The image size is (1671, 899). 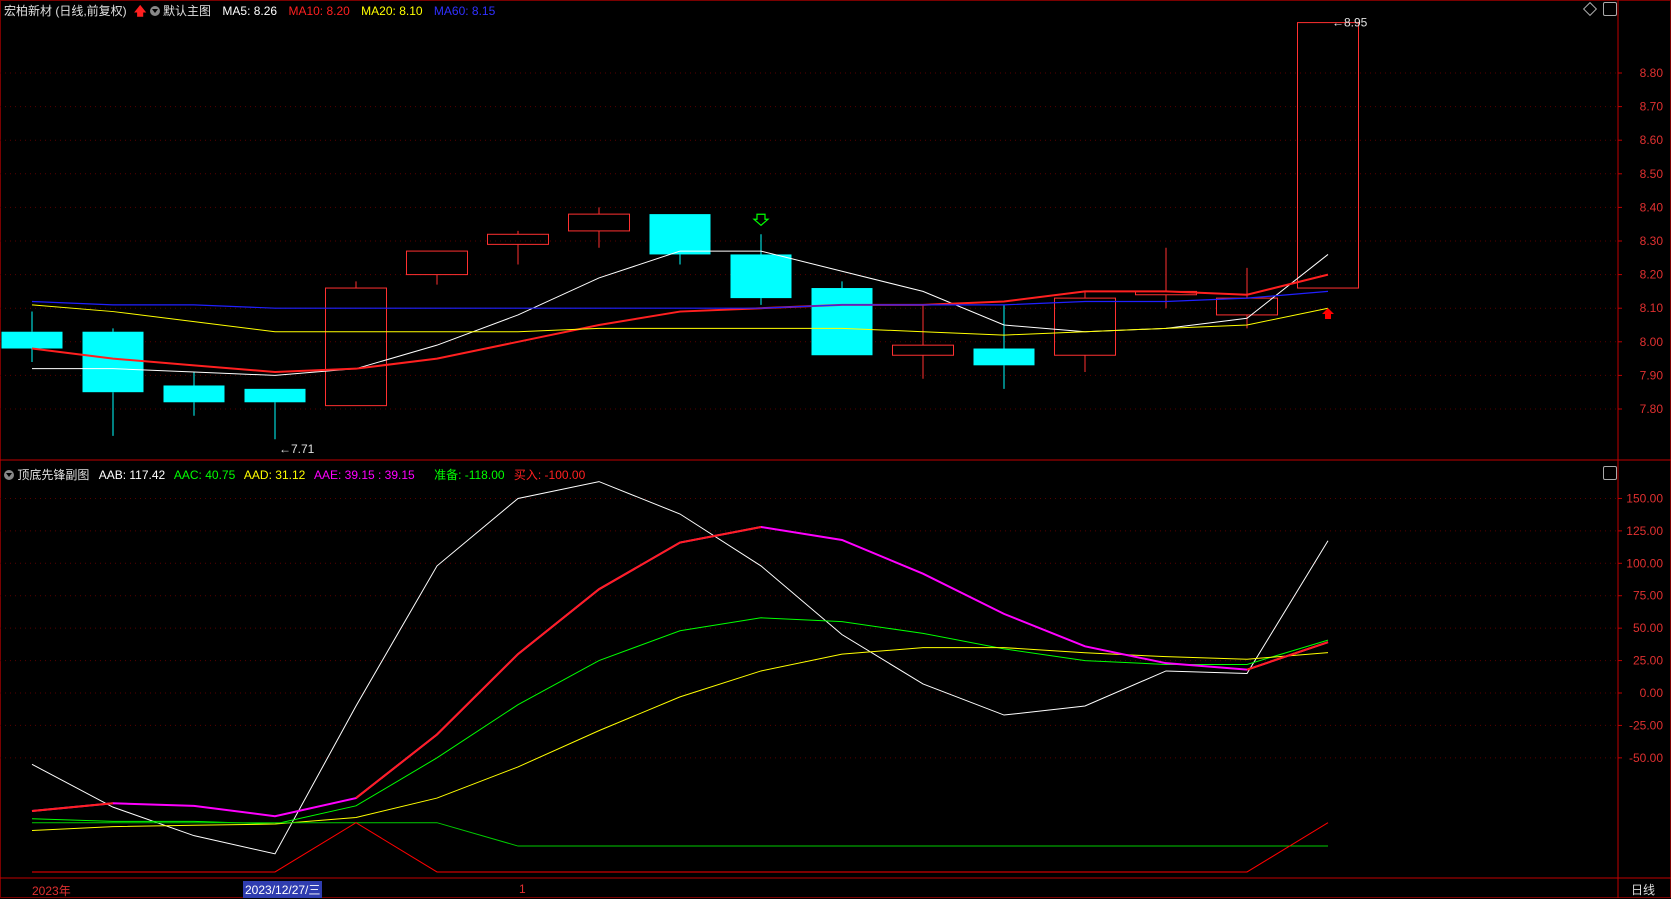 What do you see at coordinates (1652, 140) in the screenshot?
I see `main-tick-label: 8.60` at bounding box center [1652, 140].